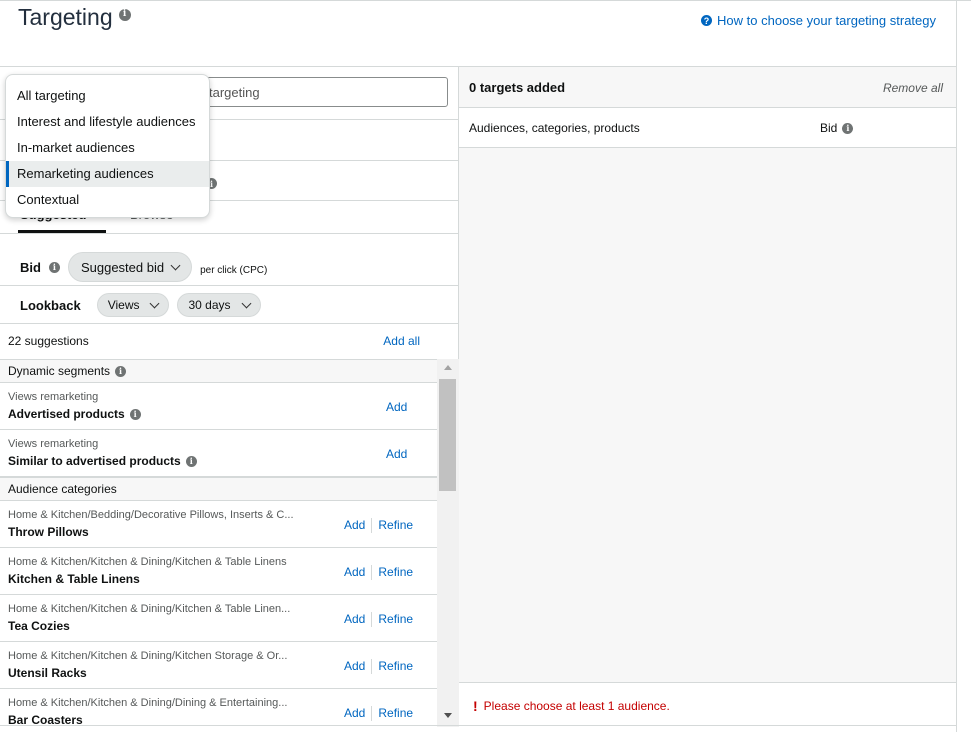  I want to click on page-title-text: Targeting, so click(65, 17).